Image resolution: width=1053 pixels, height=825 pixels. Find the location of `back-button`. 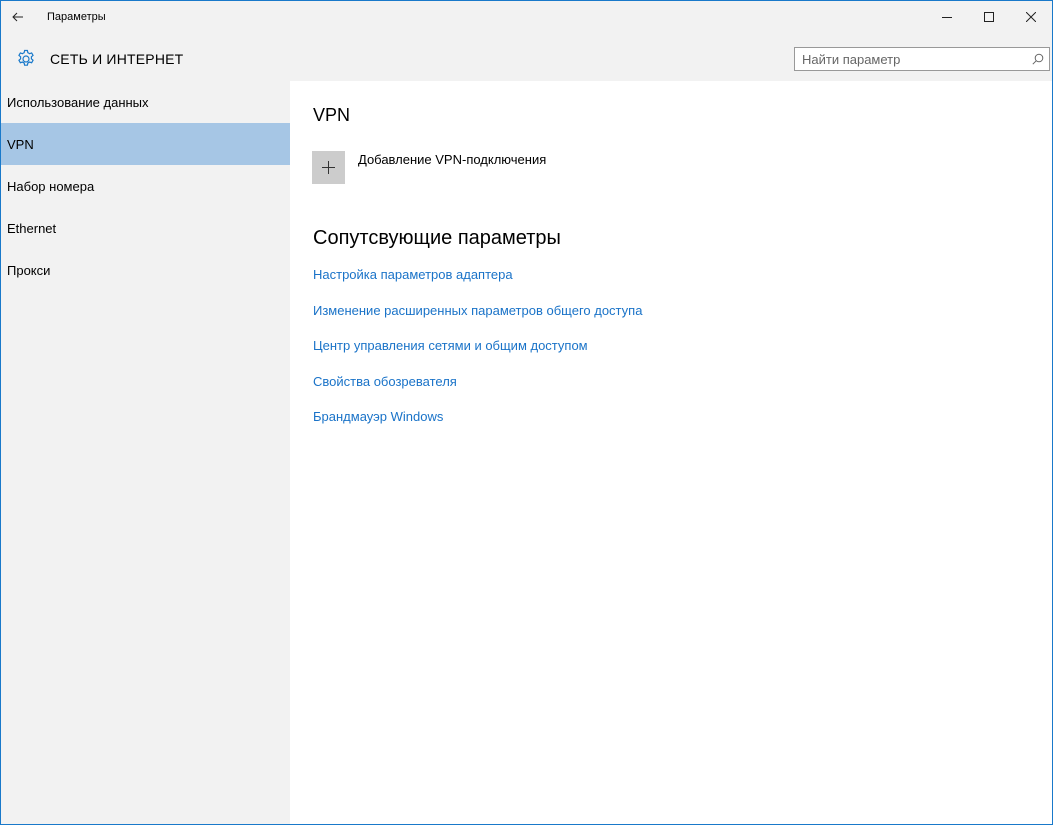

back-button is located at coordinates (18, 17).